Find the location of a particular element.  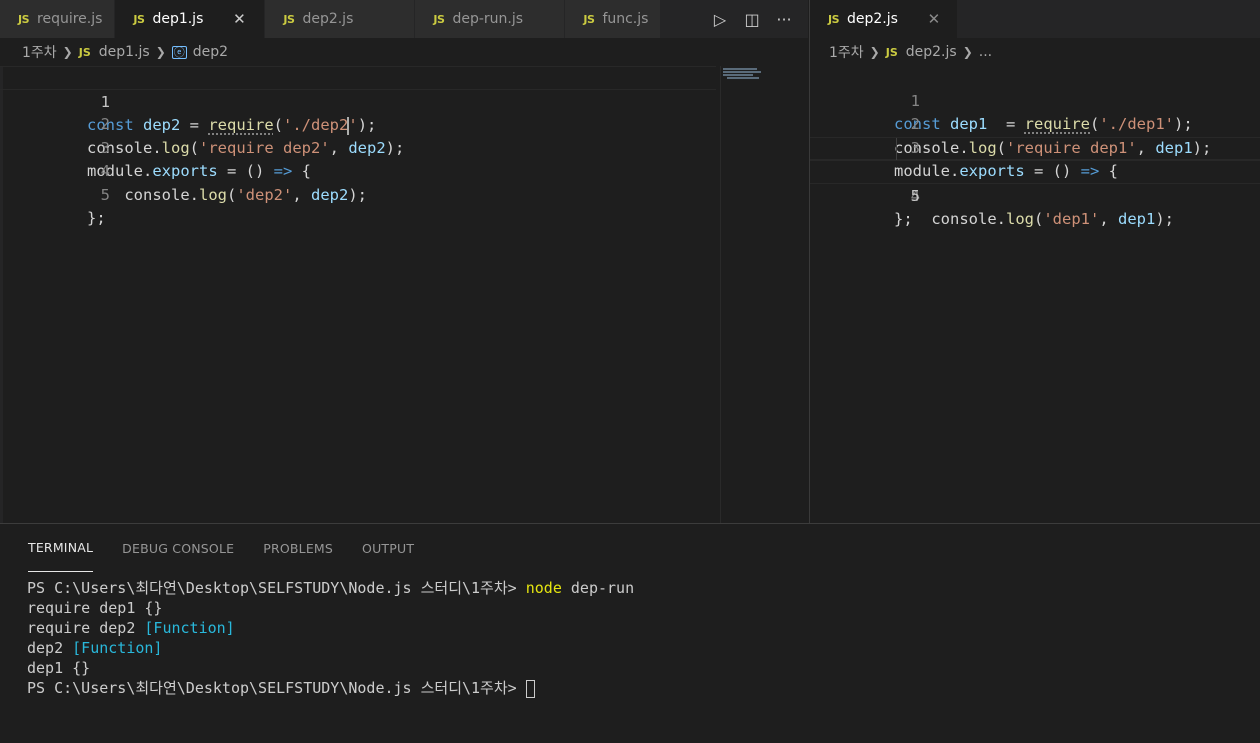

panel-tab-bar: TERMINAL DEBUG CONSOLE PROBLEMS OUTPUT is located at coordinates (630, 548).